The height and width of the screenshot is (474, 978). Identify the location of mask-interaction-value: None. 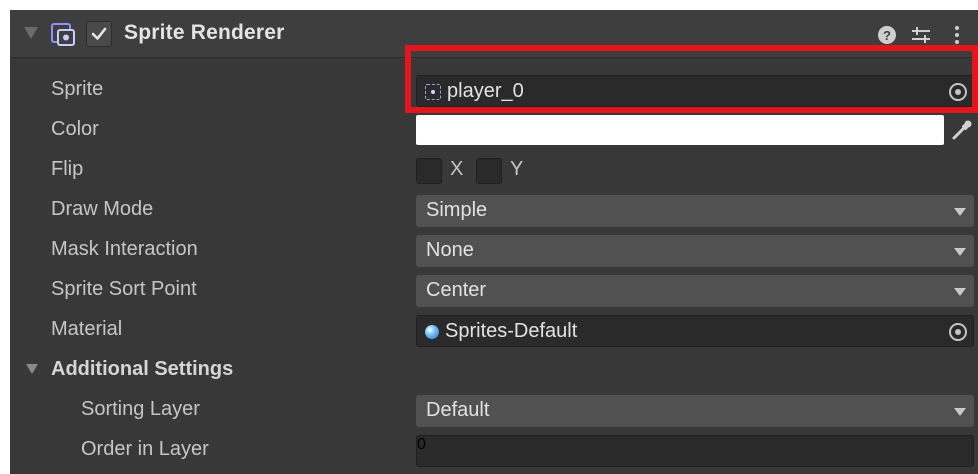
(450, 250).